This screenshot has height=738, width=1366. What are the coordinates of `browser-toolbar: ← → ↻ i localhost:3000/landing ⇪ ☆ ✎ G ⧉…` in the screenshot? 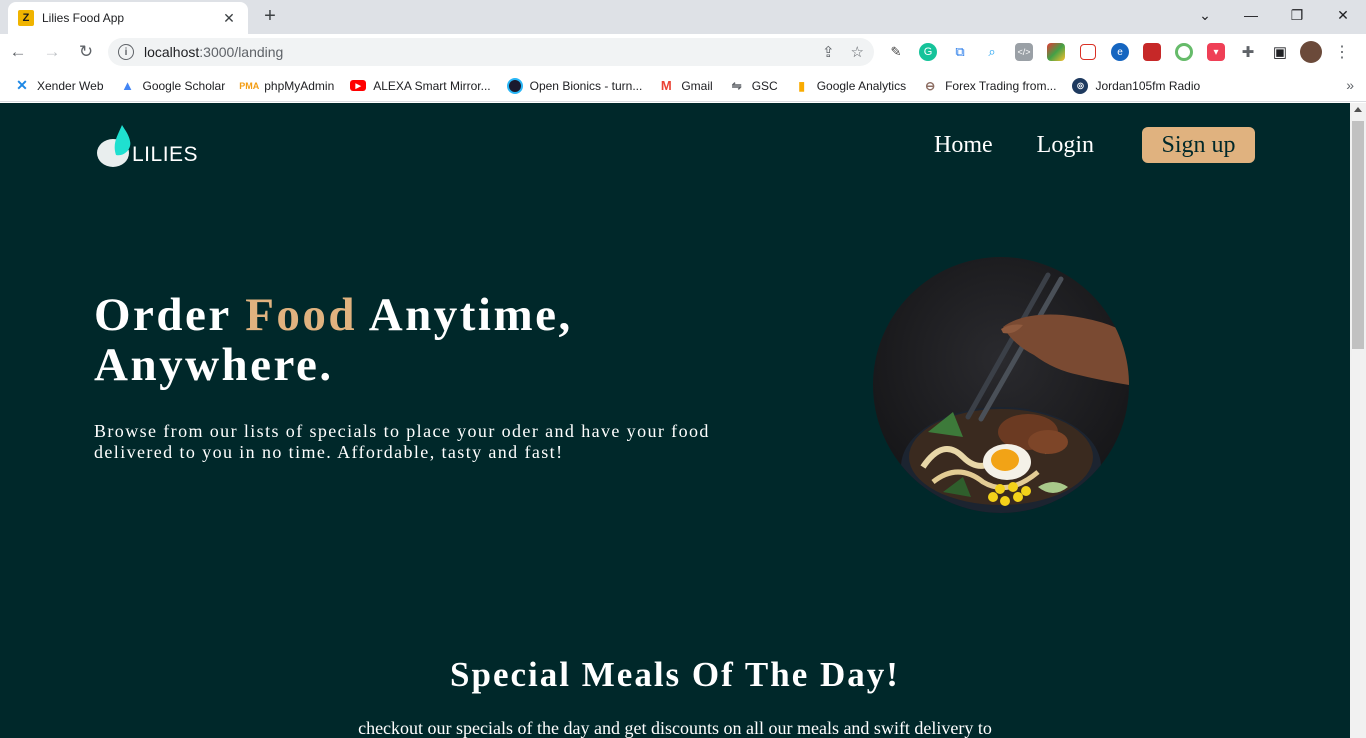 It's located at (683, 52).